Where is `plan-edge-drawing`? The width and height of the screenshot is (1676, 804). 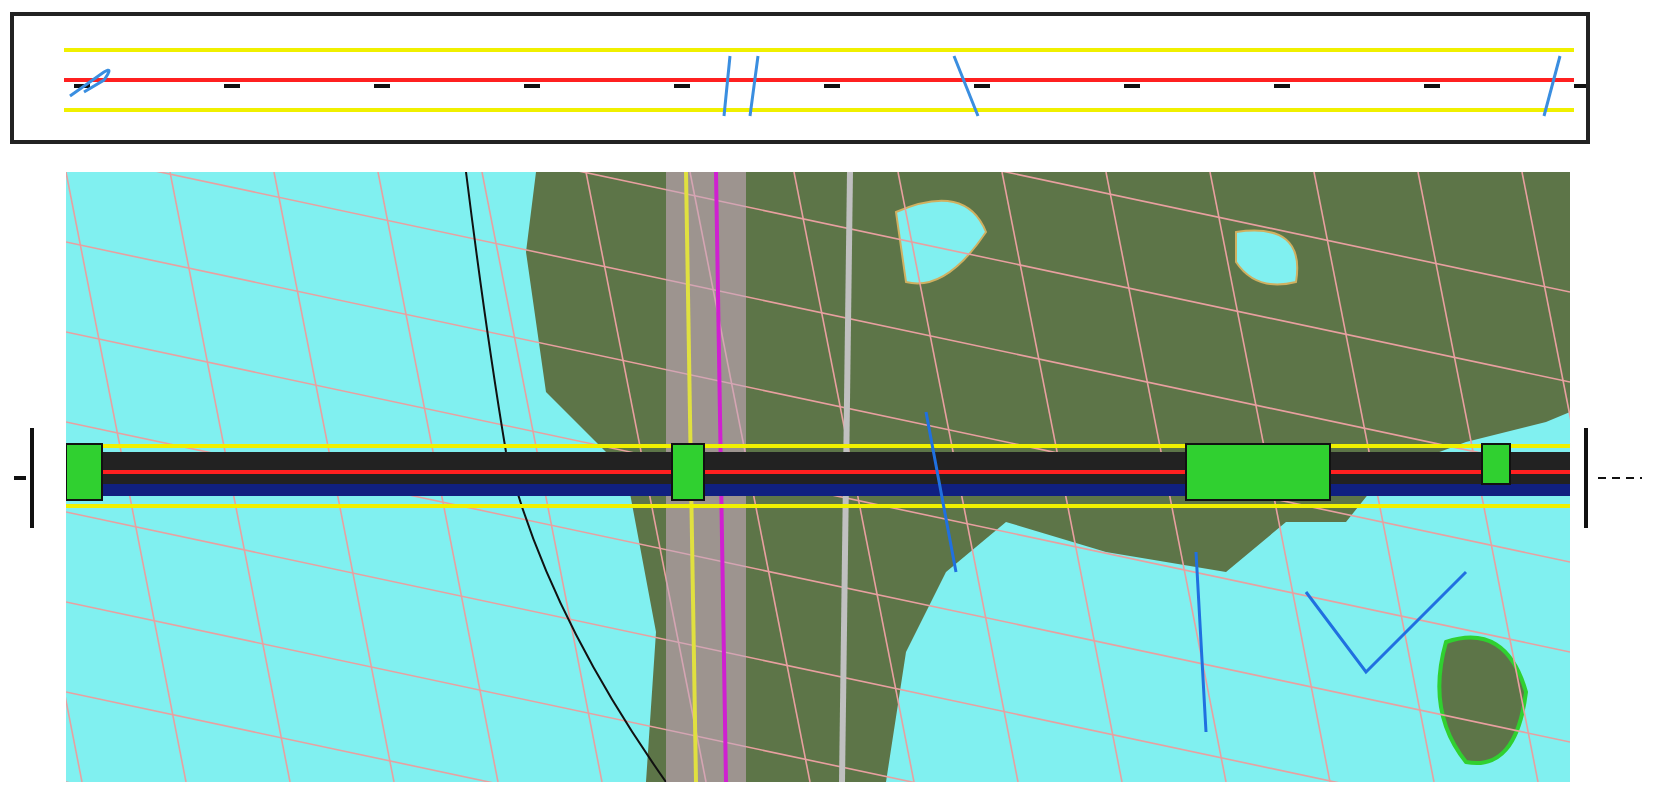
plan-edge-drawing is located at coordinates (24, 477).